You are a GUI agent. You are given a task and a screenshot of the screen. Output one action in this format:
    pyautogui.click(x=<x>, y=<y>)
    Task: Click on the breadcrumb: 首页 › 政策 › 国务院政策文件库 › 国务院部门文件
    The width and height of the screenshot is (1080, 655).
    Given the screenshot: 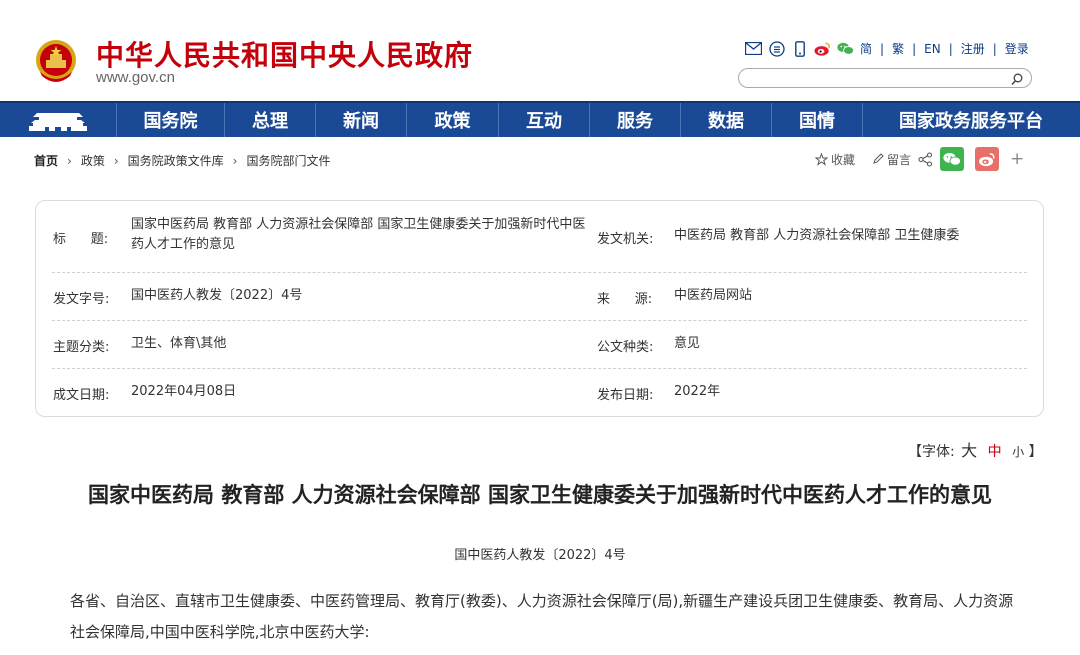 What is the action you would take?
    pyautogui.click(x=182, y=160)
    